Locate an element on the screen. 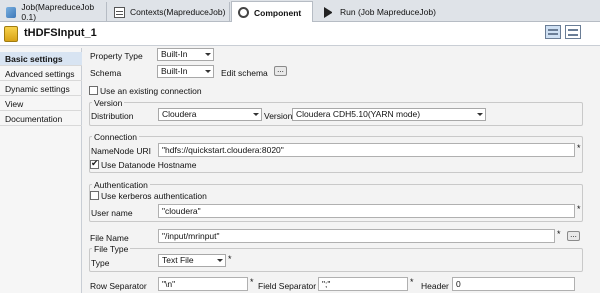  form-view-button is located at coordinates (573, 32).